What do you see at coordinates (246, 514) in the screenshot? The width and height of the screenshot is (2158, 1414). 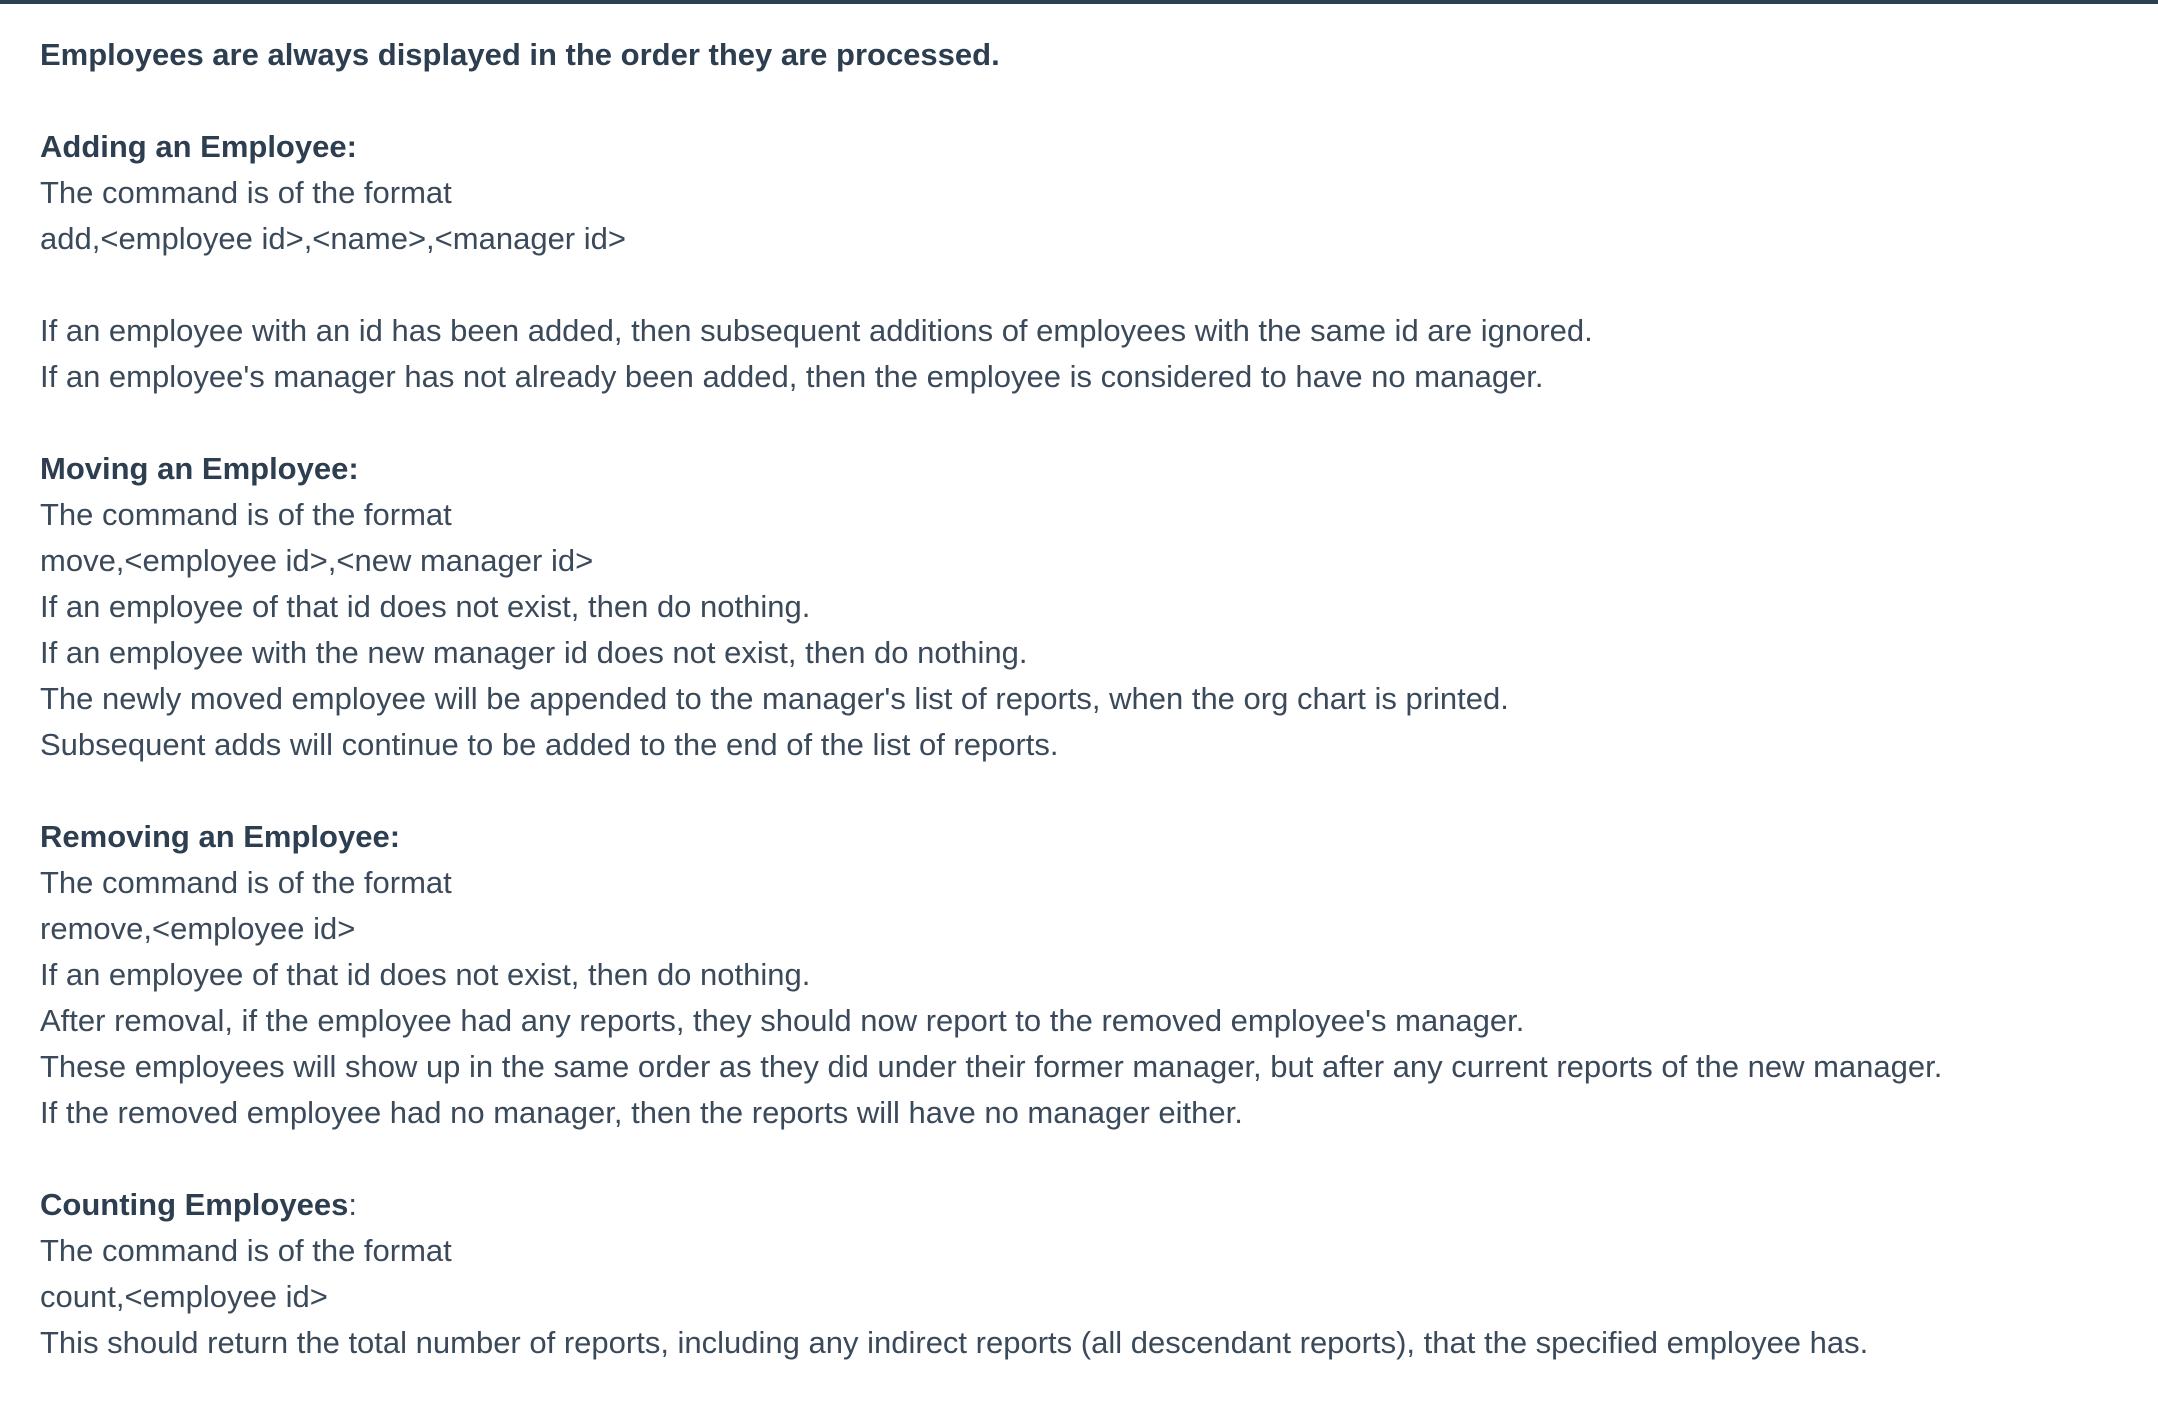 I see `moving-format-label: The command is of the format` at bounding box center [246, 514].